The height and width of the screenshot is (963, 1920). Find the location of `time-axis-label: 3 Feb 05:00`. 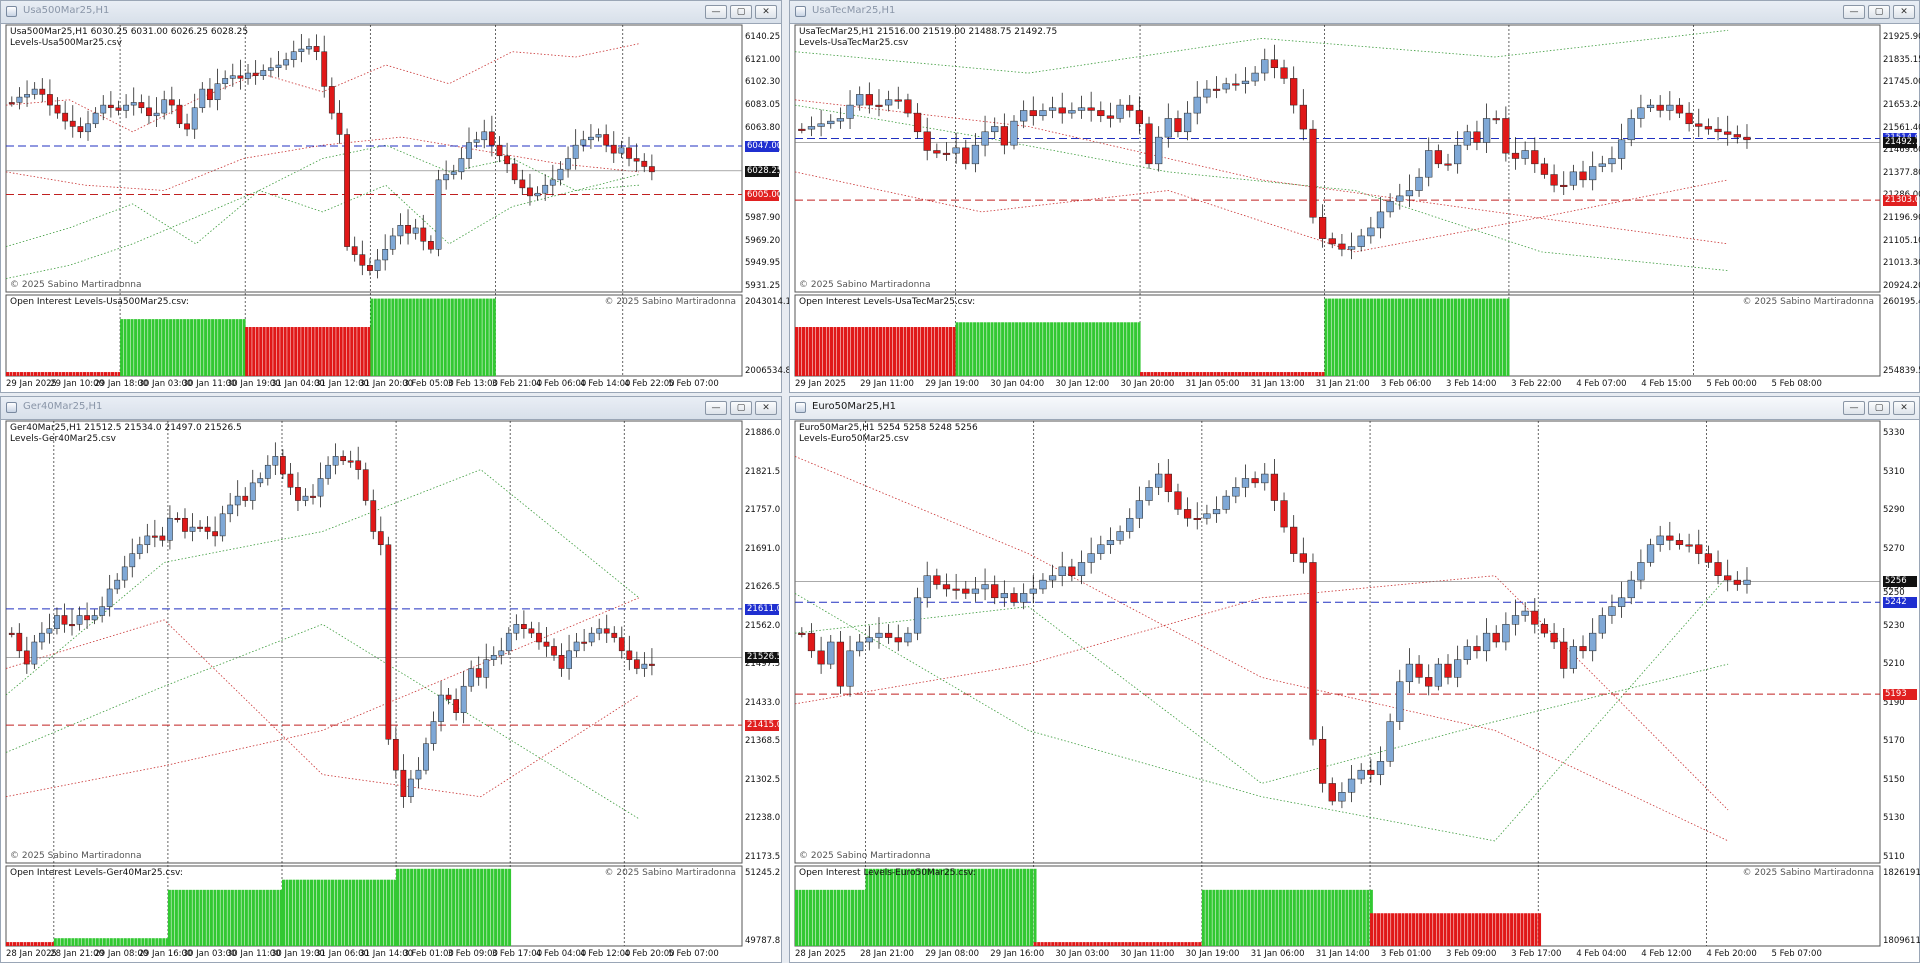

time-axis-label: 3 Feb 05:00 is located at coordinates (428, 384).